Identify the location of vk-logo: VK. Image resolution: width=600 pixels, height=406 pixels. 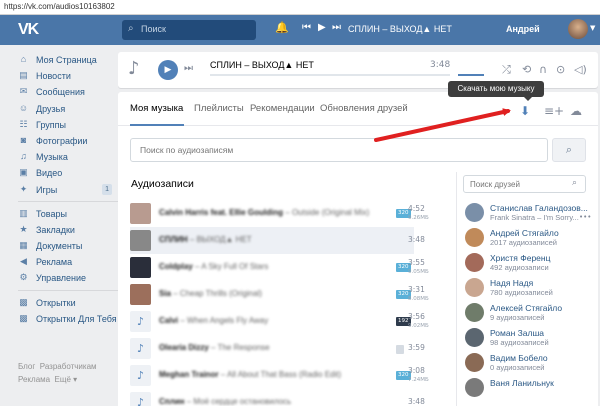
(29, 30).